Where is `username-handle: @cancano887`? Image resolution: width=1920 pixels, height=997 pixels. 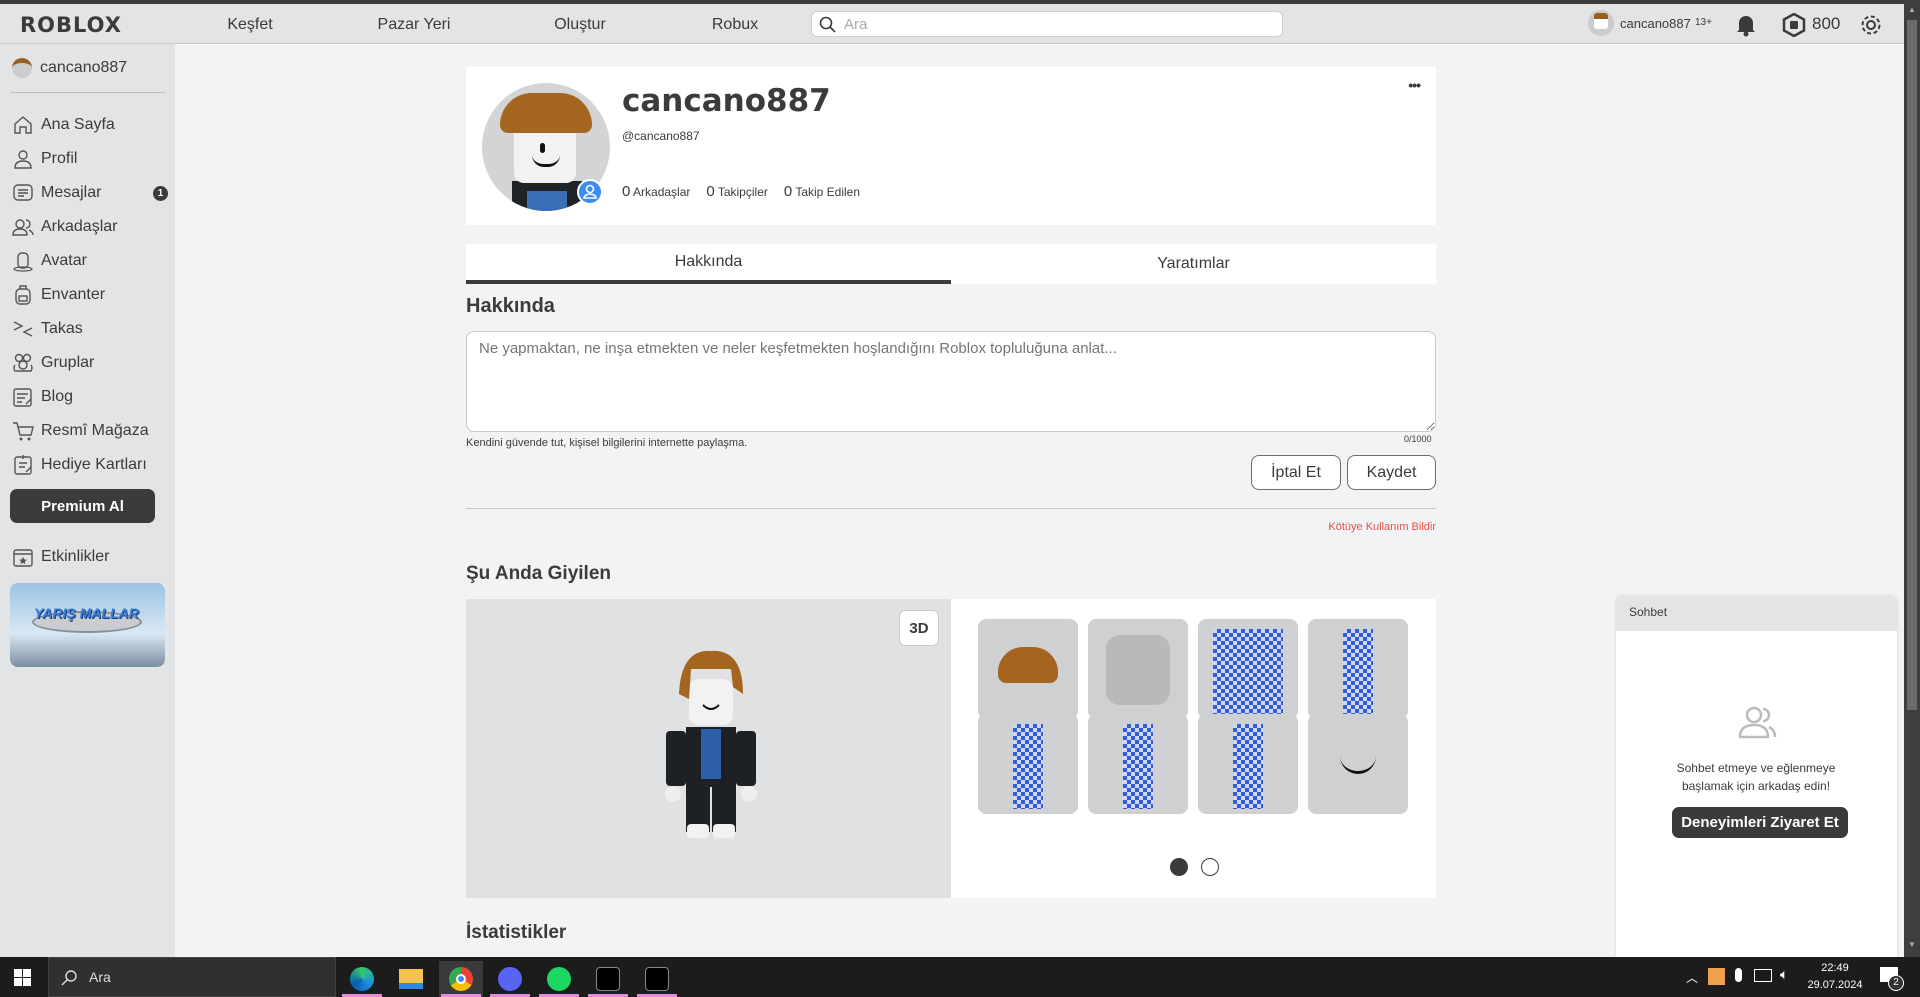
username-handle: @cancano887 is located at coordinates (661, 136).